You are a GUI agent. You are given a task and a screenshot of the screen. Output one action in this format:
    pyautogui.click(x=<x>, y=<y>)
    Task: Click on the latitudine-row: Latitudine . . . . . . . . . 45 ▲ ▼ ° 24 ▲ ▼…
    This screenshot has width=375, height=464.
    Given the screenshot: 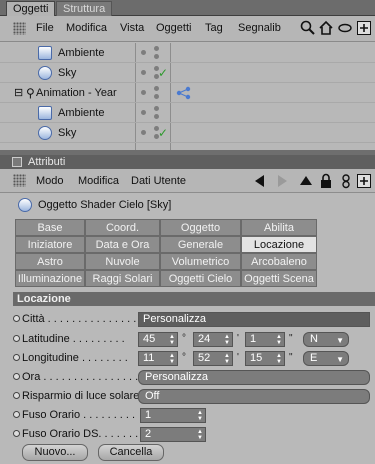 What is the action you would take?
    pyautogui.click(x=187, y=339)
    